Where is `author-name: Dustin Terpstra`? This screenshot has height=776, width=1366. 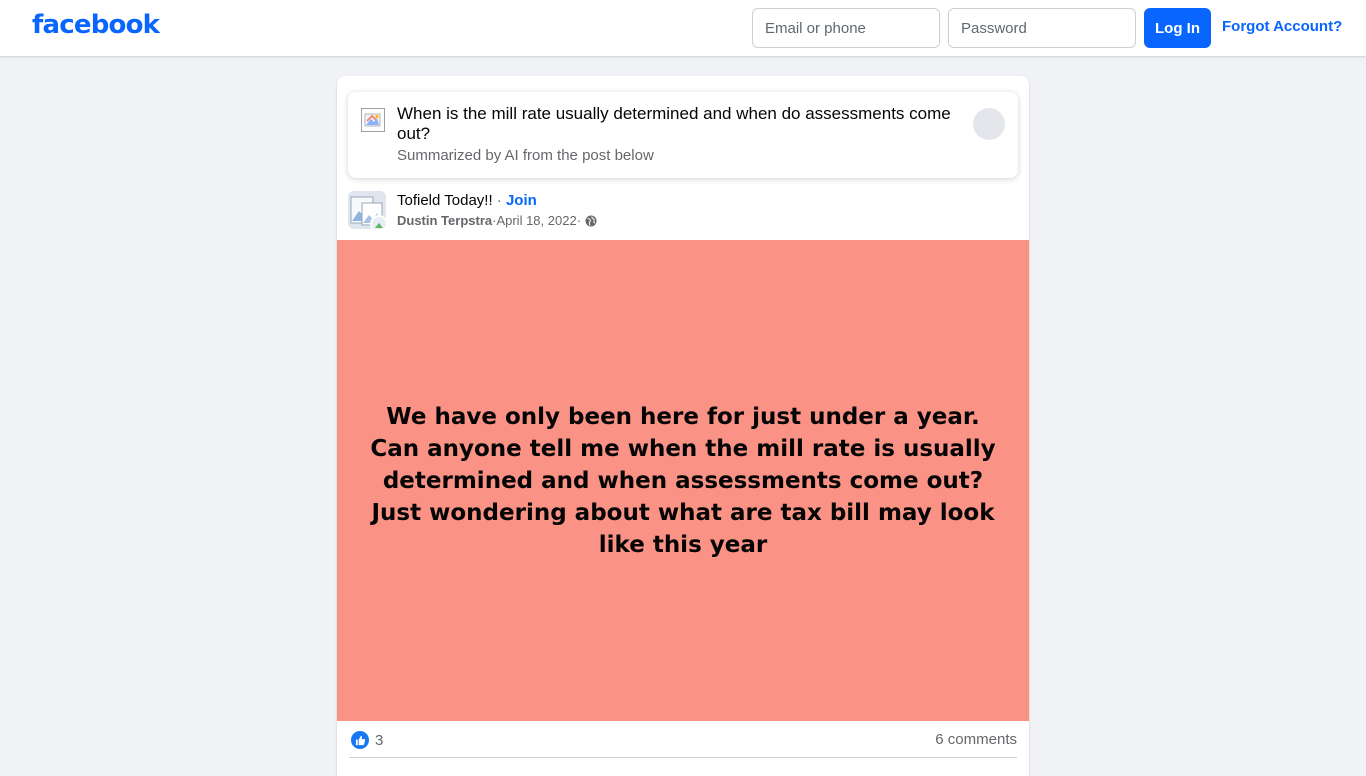
author-name: Dustin Terpstra is located at coordinates (444, 220).